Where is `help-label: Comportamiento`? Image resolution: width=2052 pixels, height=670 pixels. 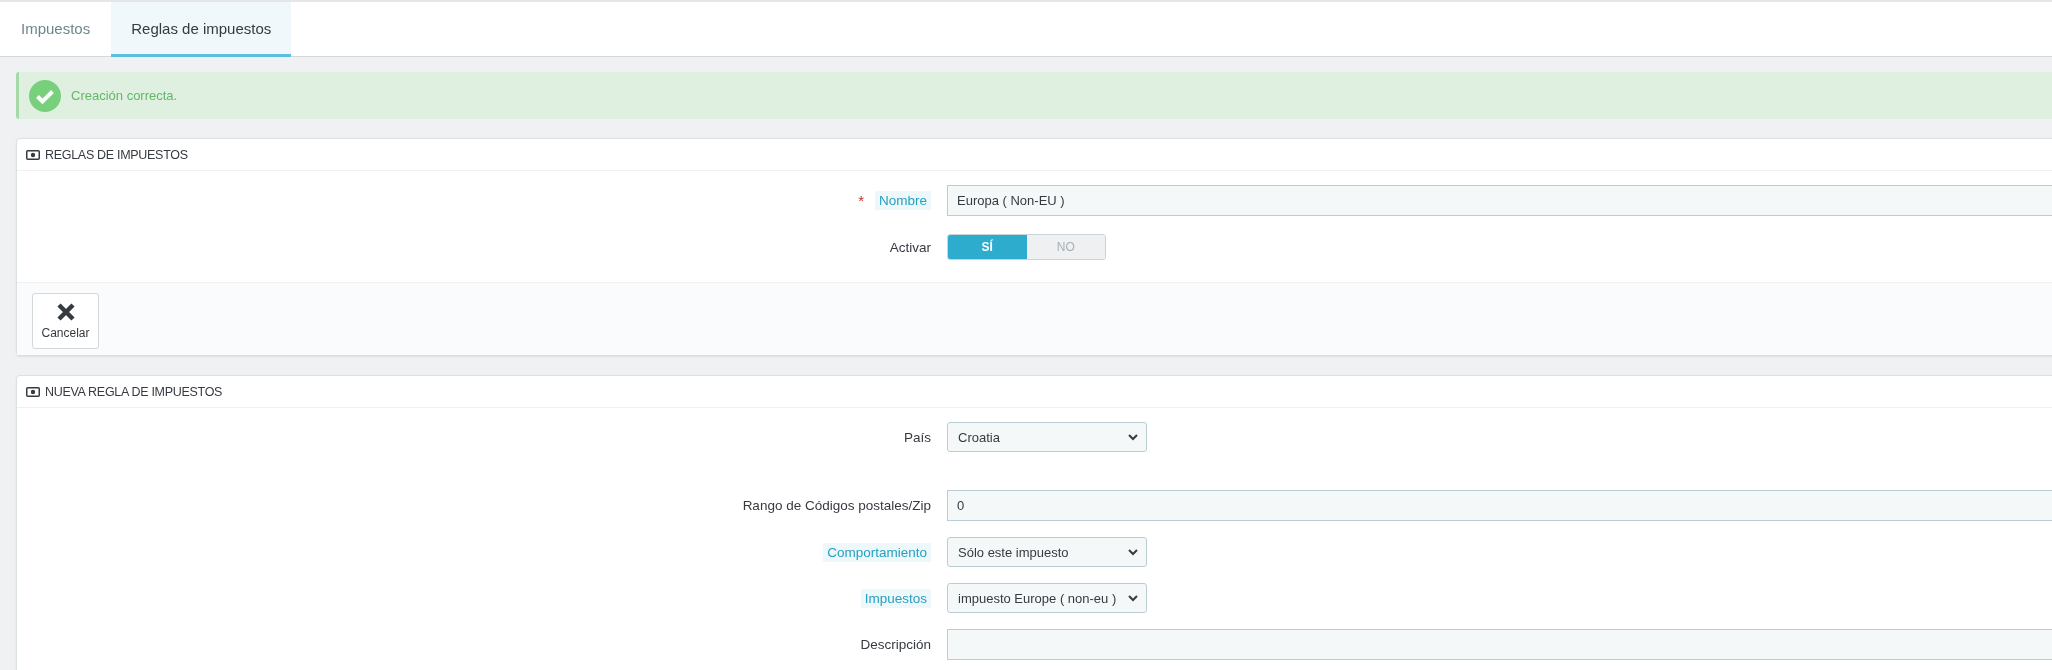 help-label: Comportamiento is located at coordinates (877, 552).